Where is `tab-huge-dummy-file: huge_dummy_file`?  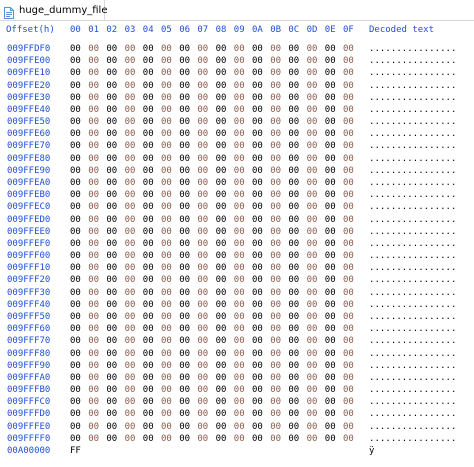
tab-huge-dummy-file: huge_dummy_file is located at coordinates (54, 10).